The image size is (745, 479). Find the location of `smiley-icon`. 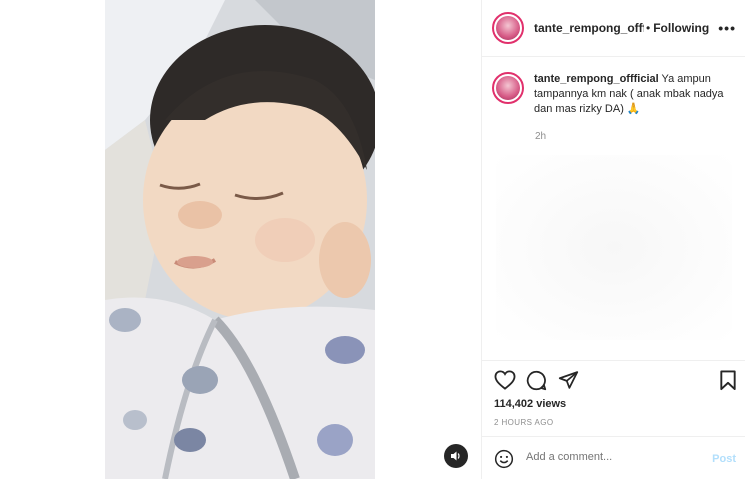

smiley-icon is located at coordinates (504, 459).